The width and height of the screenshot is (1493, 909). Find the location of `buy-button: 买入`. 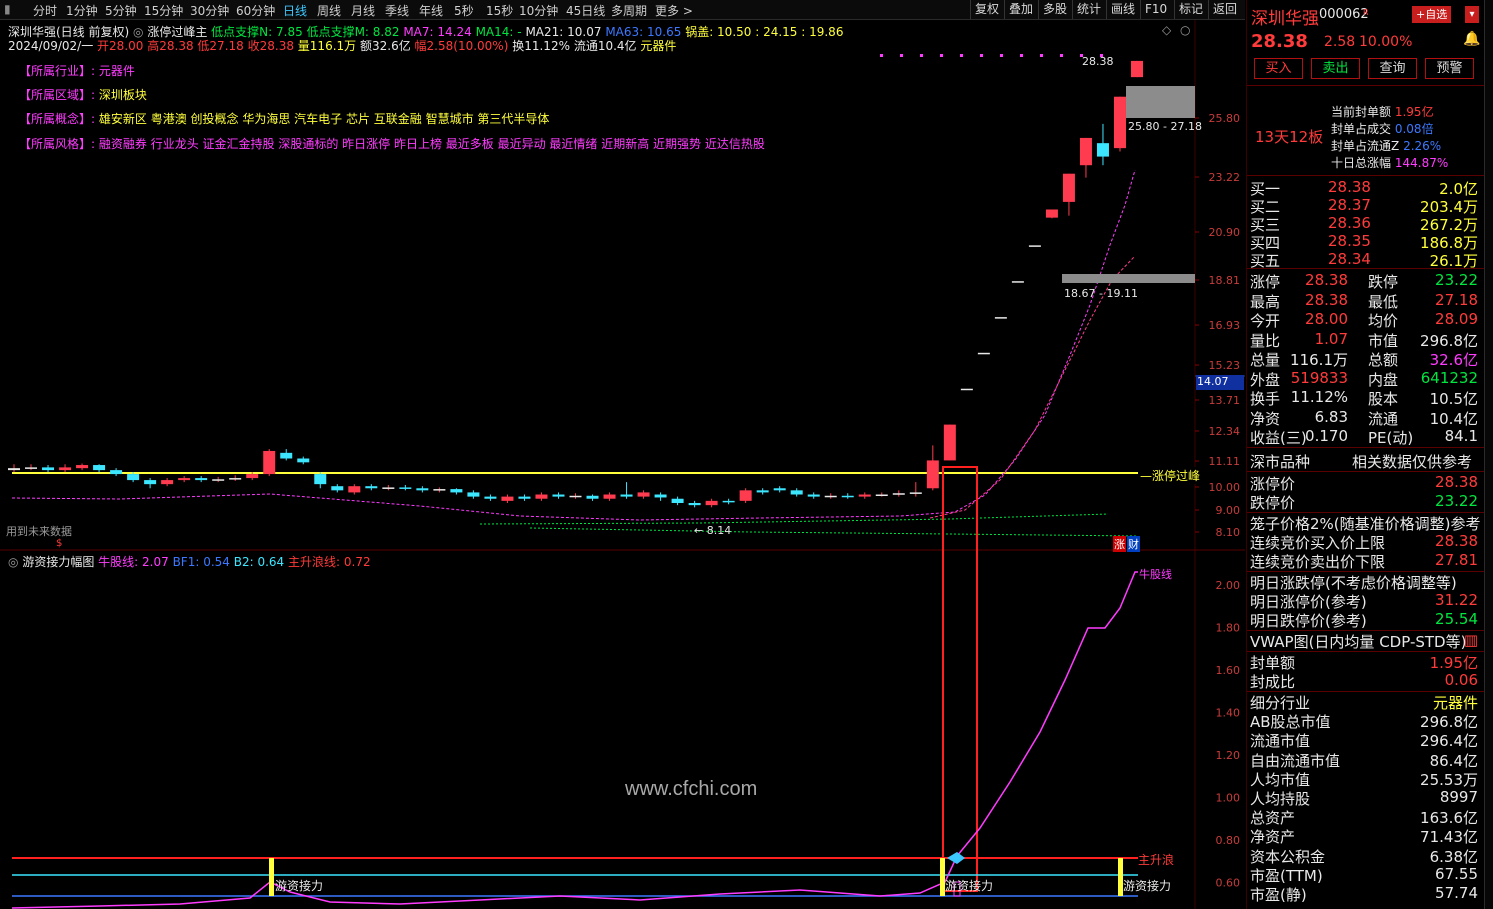

buy-button: 买入 is located at coordinates (1278, 68).